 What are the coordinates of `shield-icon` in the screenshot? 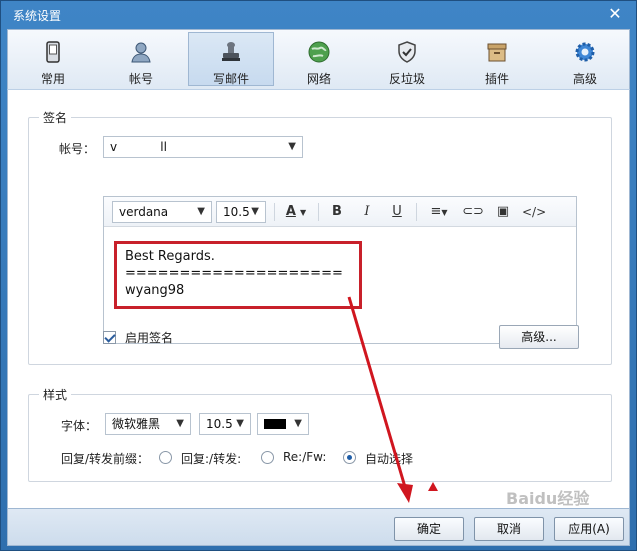 It's located at (407, 52).